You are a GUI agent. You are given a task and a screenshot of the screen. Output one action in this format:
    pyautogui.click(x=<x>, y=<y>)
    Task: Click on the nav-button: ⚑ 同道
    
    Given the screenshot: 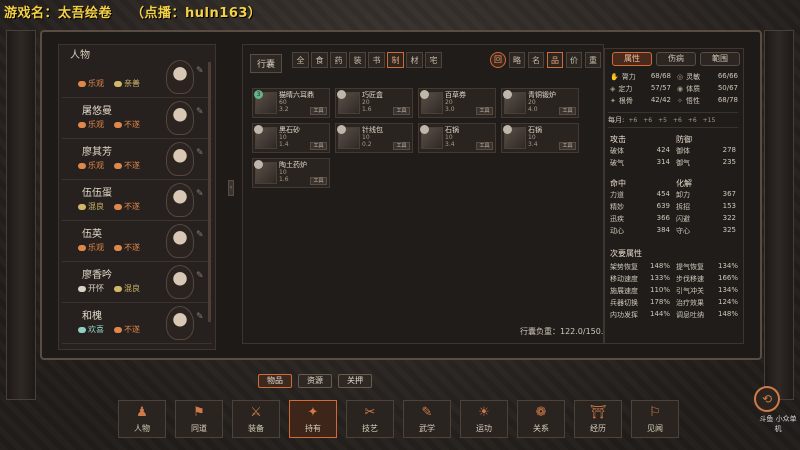 What is the action you would take?
    pyautogui.click(x=199, y=419)
    